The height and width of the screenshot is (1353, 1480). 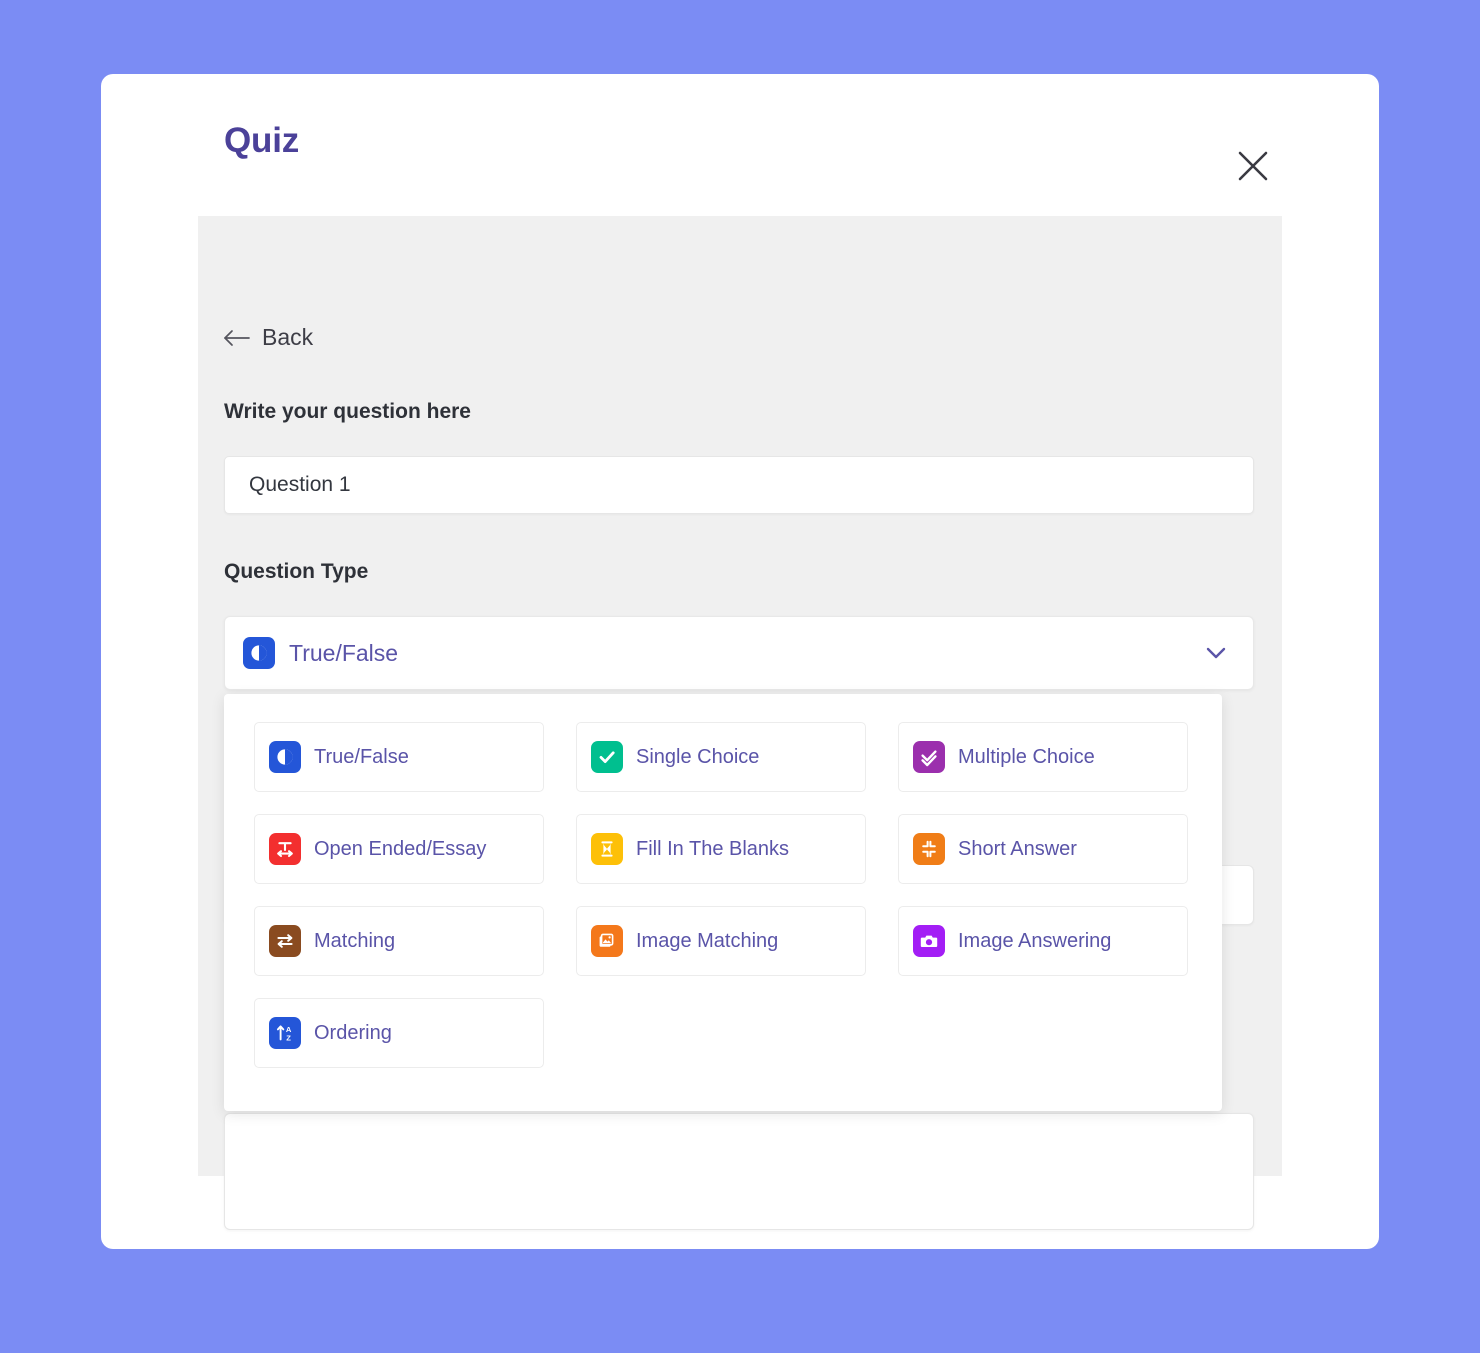 I want to click on option-label: Image Matching, so click(x=707, y=940).